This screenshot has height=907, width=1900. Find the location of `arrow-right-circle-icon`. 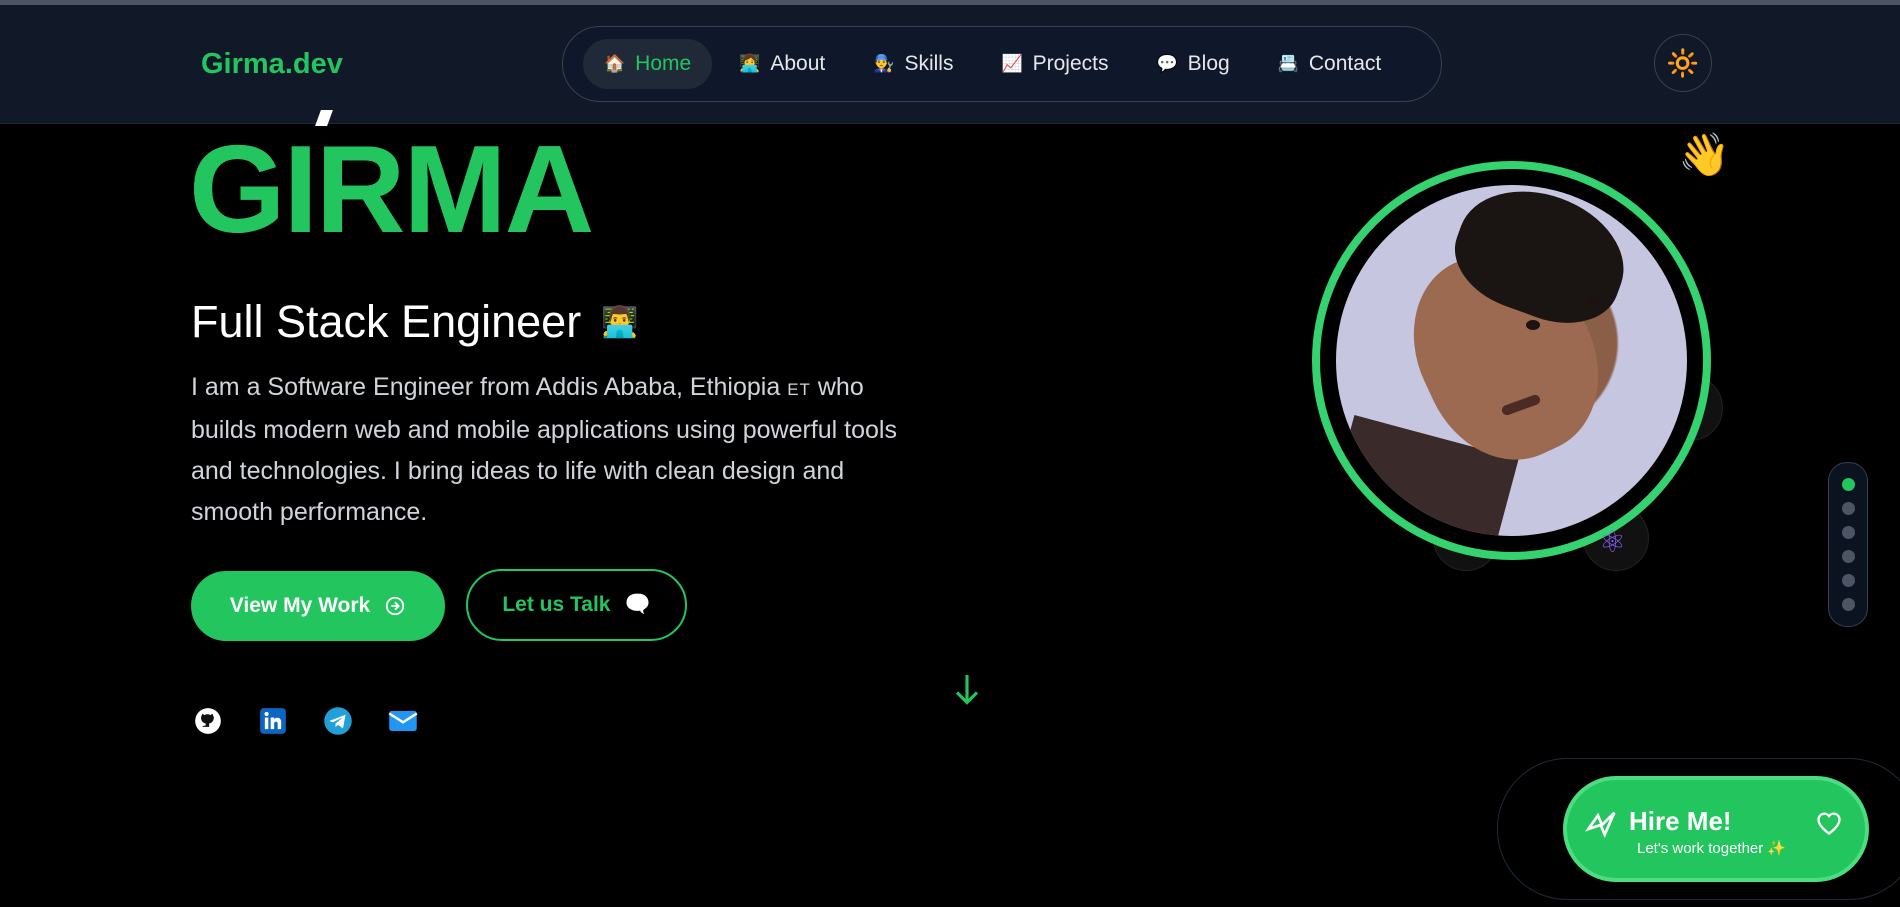

arrow-right-circle-icon is located at coordinates (395, 606).